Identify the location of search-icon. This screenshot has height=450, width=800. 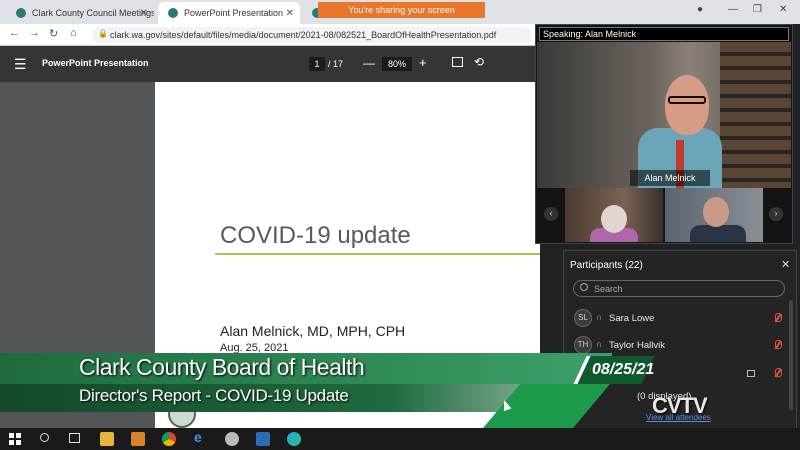
(584, 287).